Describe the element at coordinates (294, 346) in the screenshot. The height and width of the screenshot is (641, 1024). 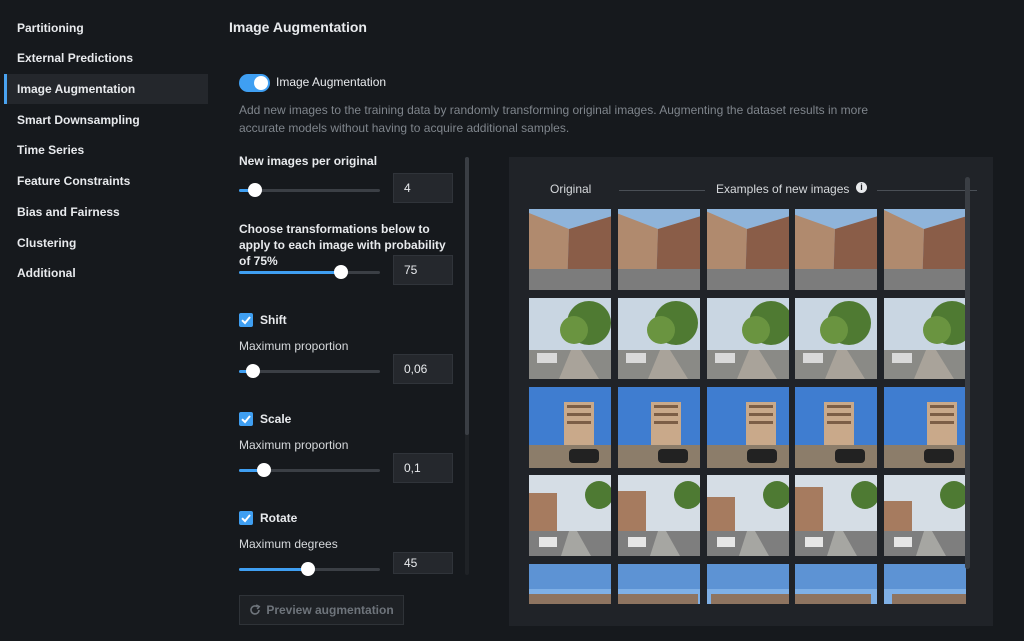
I see `shift-sub-label: Maximum proportion` at that location.